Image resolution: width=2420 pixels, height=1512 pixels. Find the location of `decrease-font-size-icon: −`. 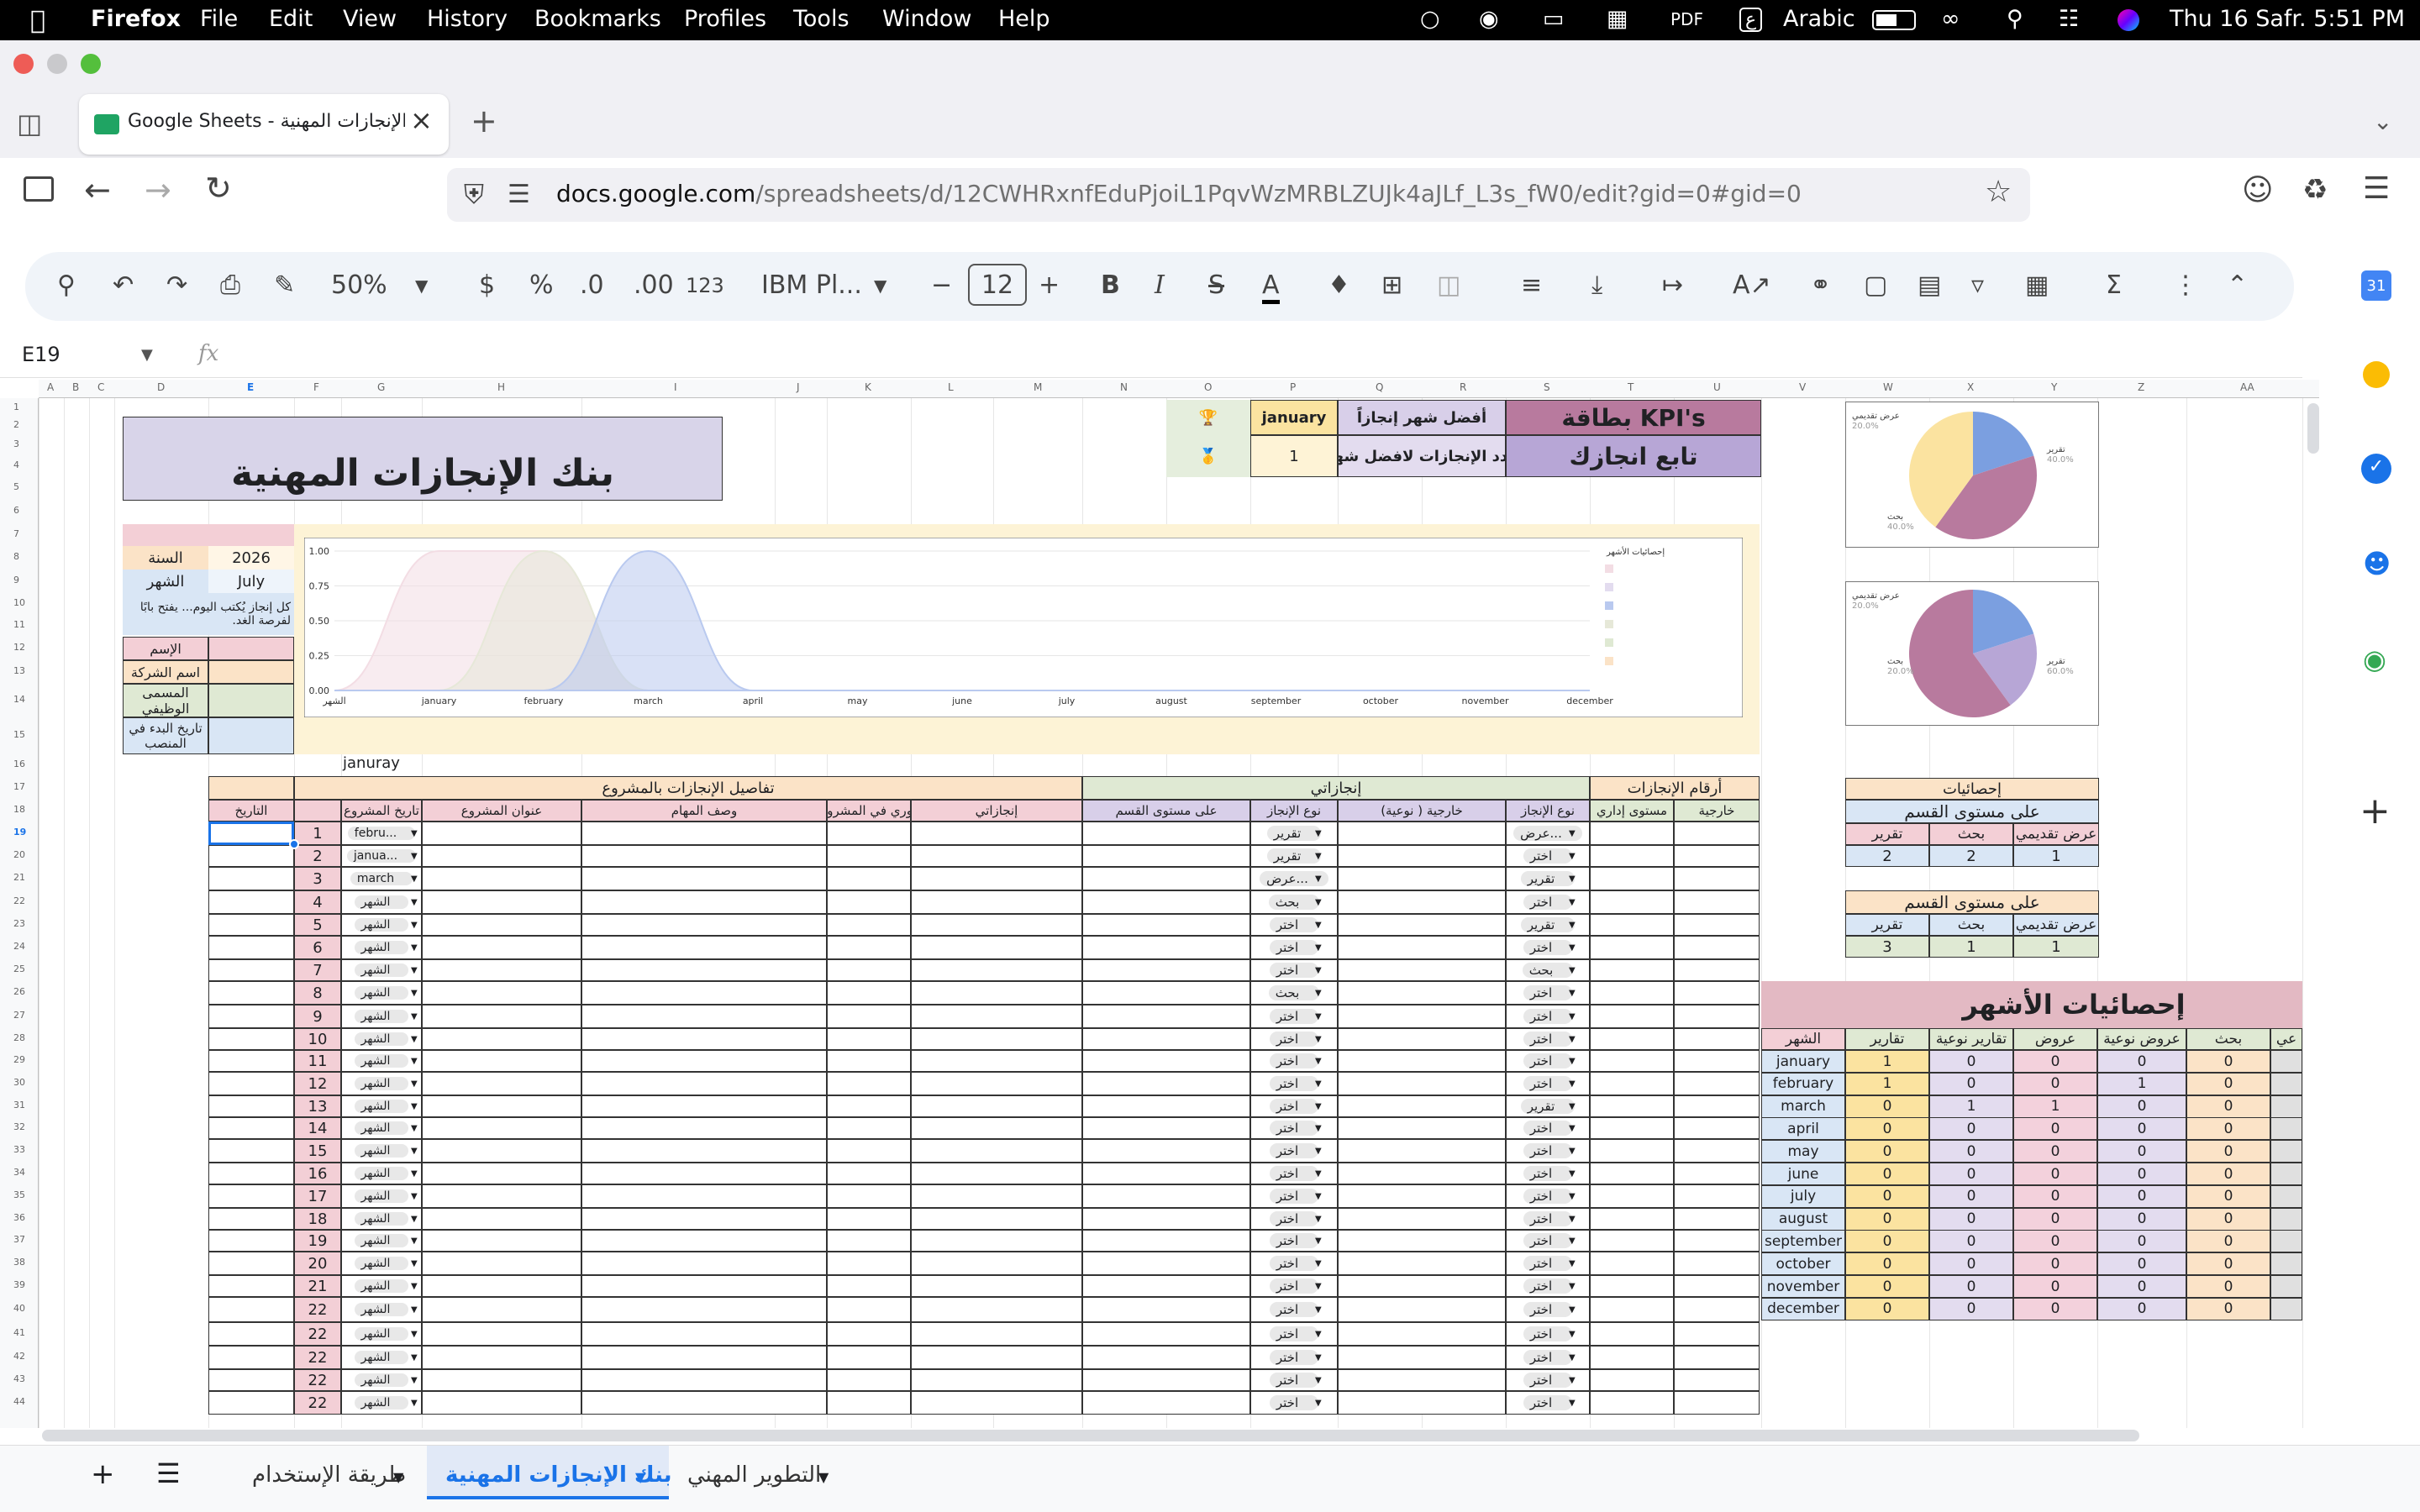

decrease-font-size-icon: − is located at coordinates (941, 285).